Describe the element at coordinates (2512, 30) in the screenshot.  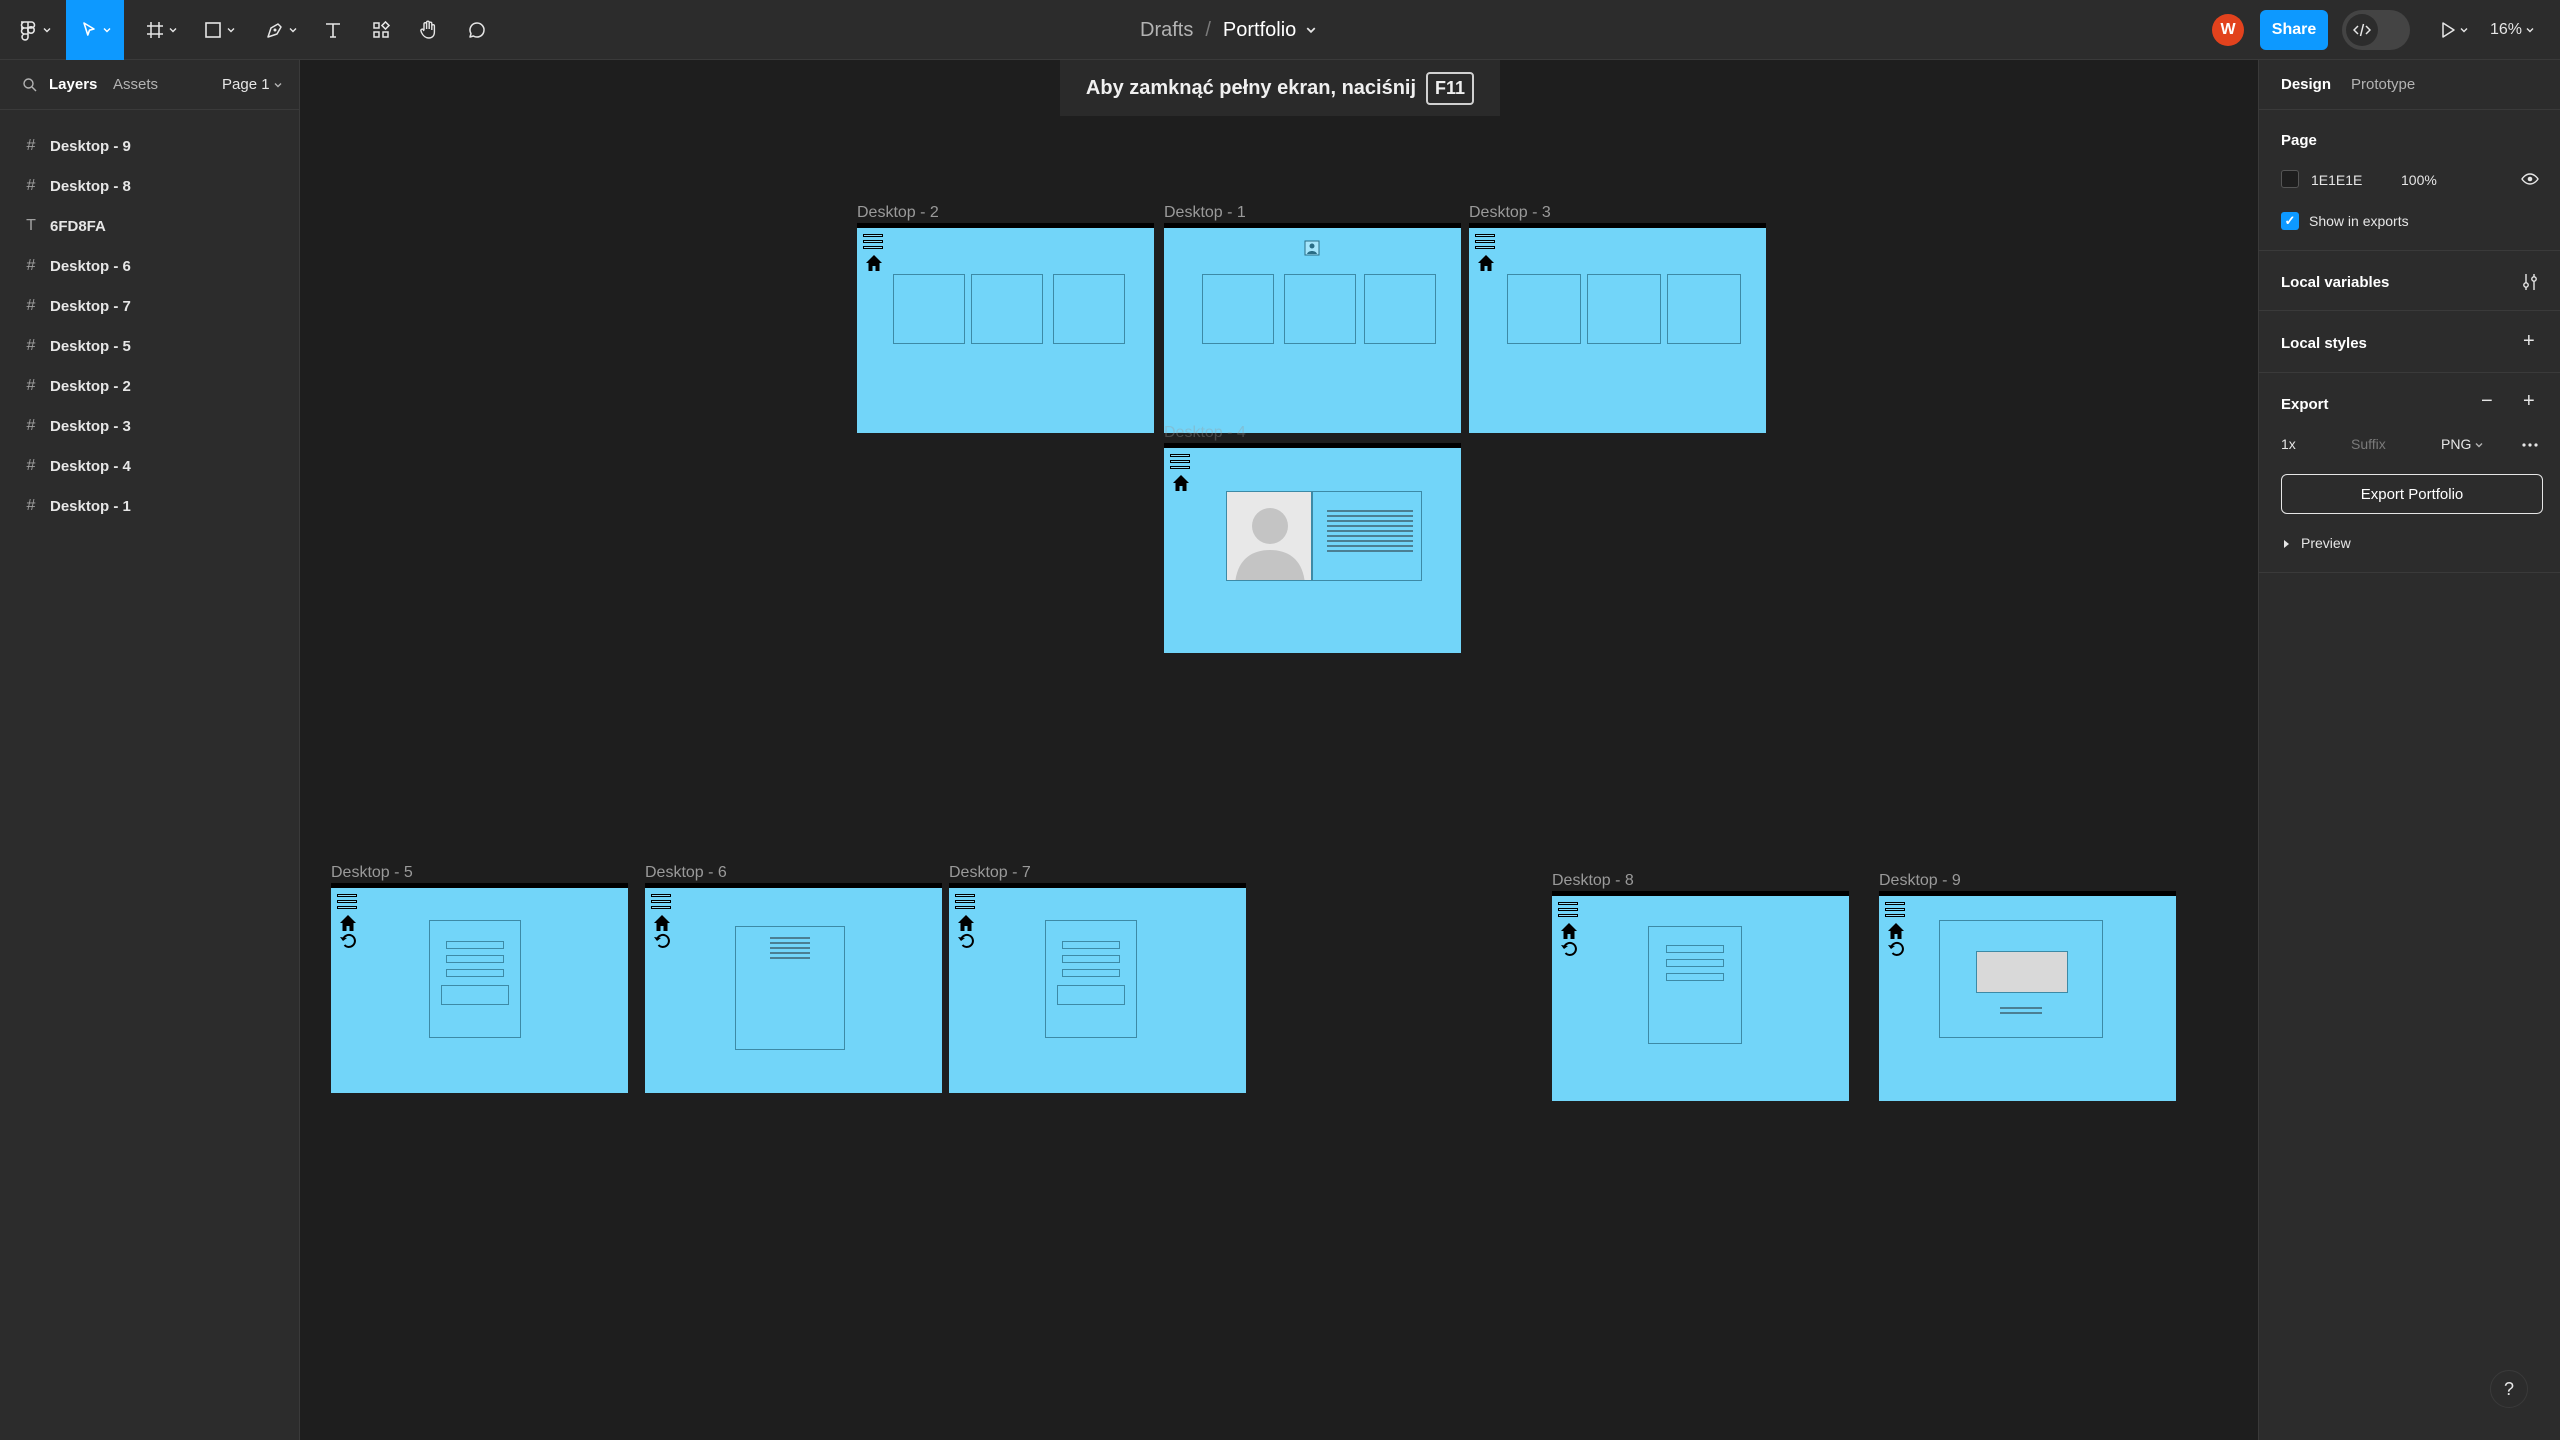
I see `zoom-control: 16%` at that location.